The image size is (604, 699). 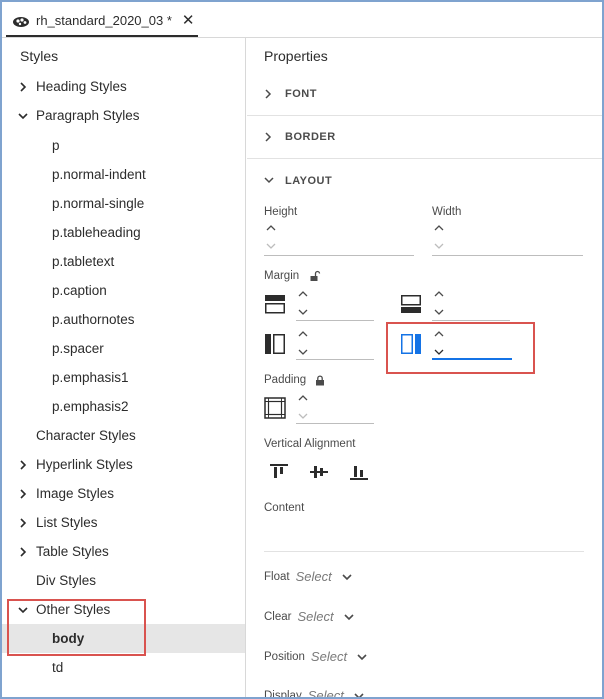 I want to click on tree-item-table-styles: Table Styles, so click(x=123, y=551).